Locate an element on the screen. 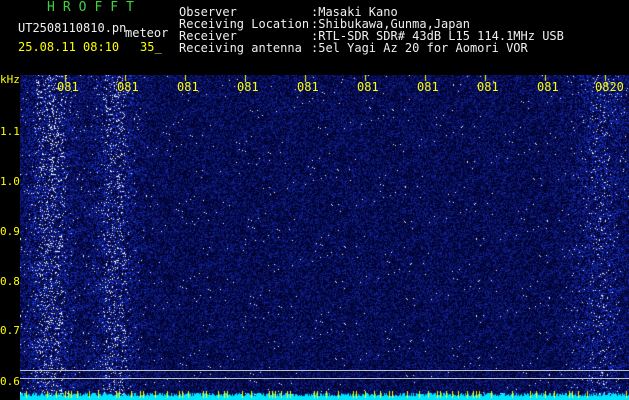  freq-tick-label: 0.8 is located at coordinates (10, 281).